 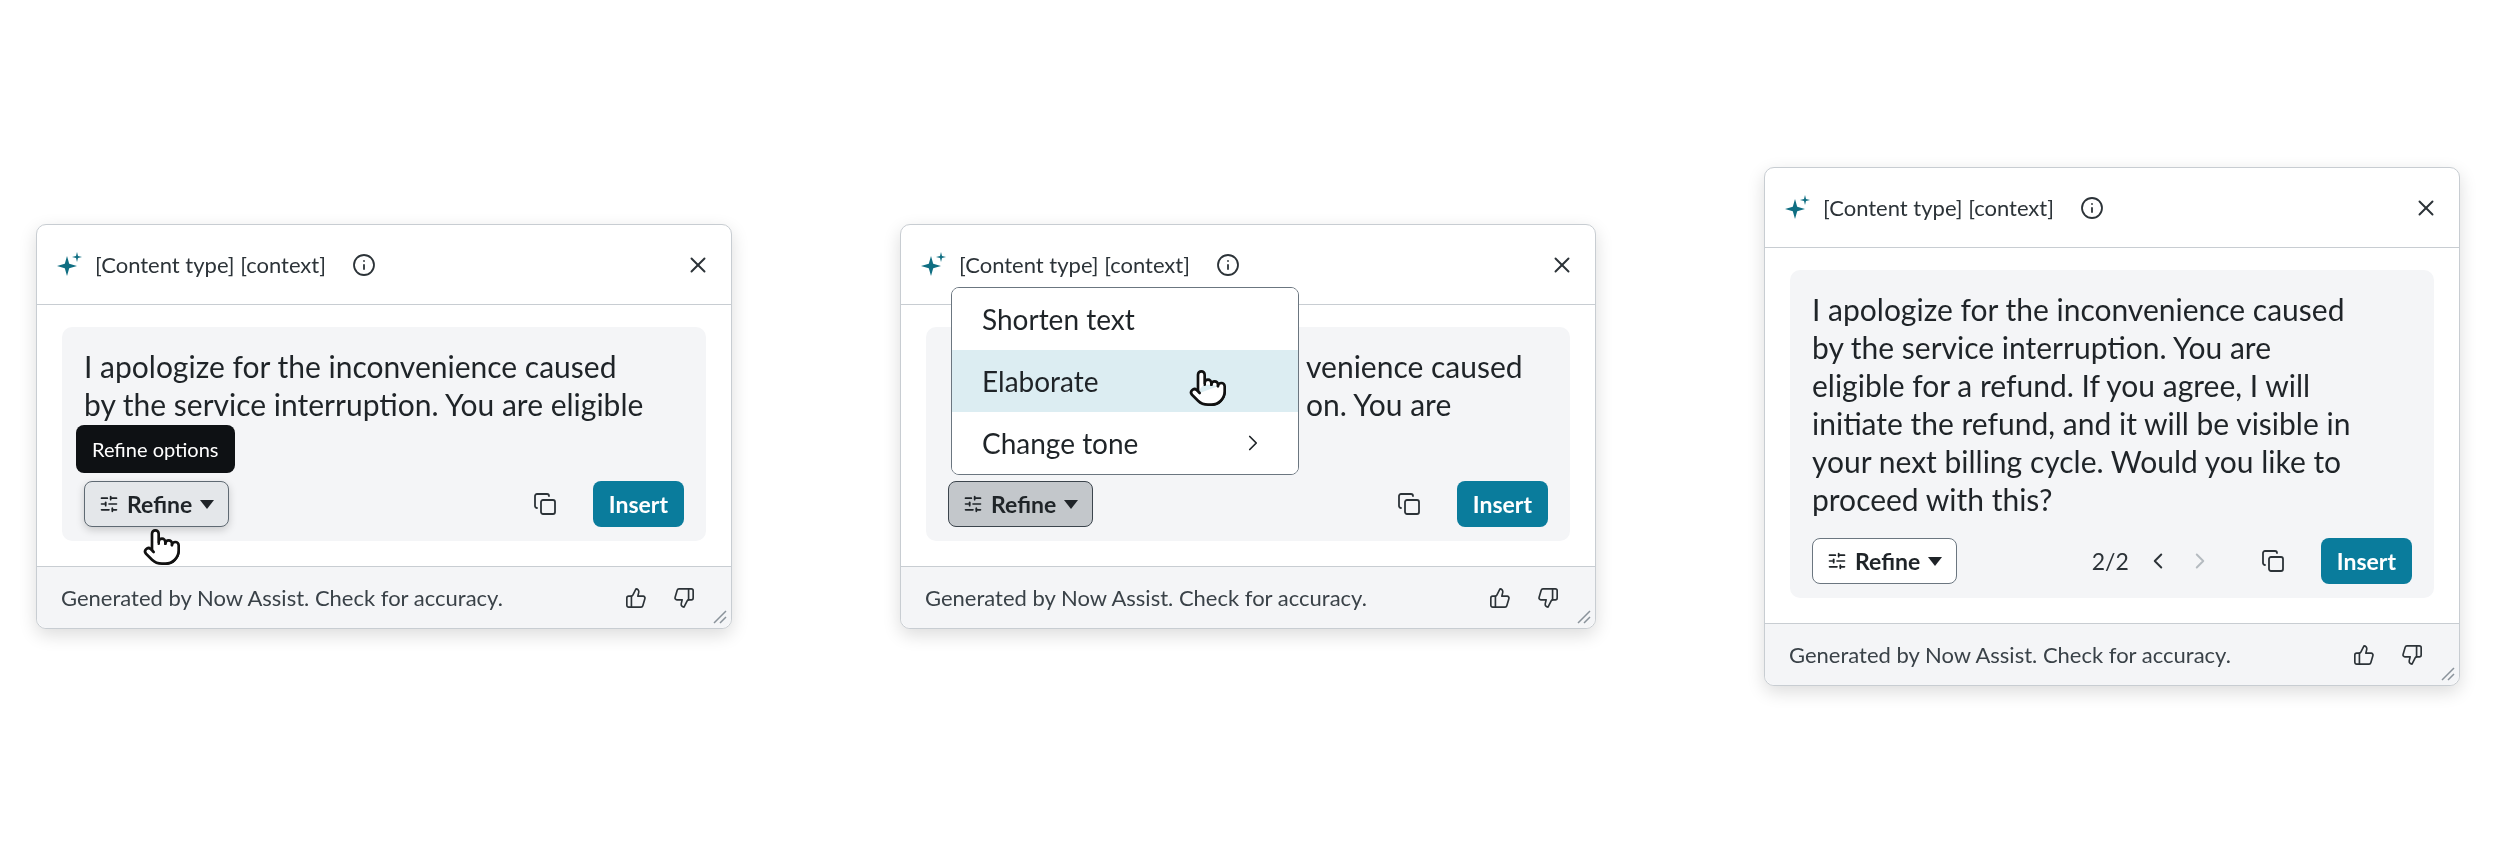 What do you see at coordinates (1414, 385) in the screenshot?
I see `response-text: venience caused on. You are` at bounding box center [1414, 385].